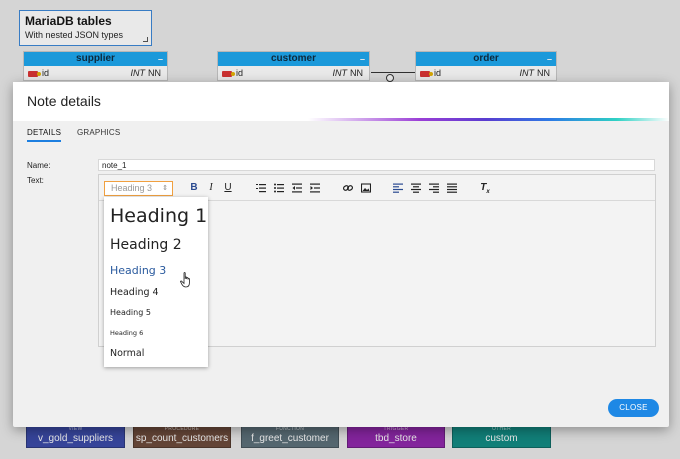 This screenshot has width=680, height=459. I want to click on heading-select: Heading 3 ⇕, so click(138, 188).